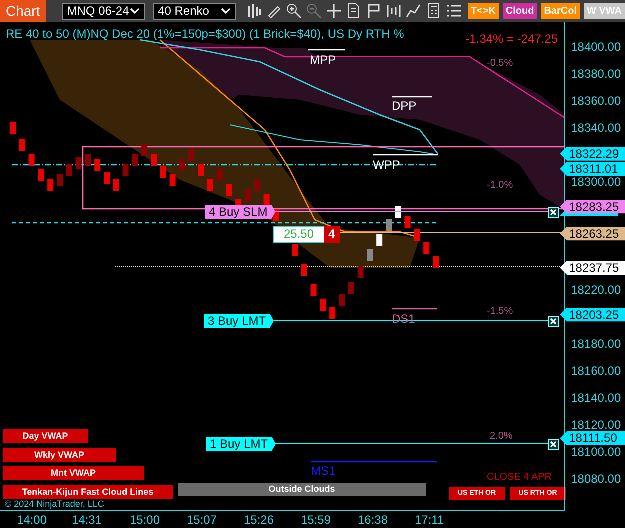 Image resolution: width=625 pixels, height=528 pixels. Describe the element at coordinates (104, 11) in the screenshot. I see `instrument-dropdown: MNQ 06-24` at that location.